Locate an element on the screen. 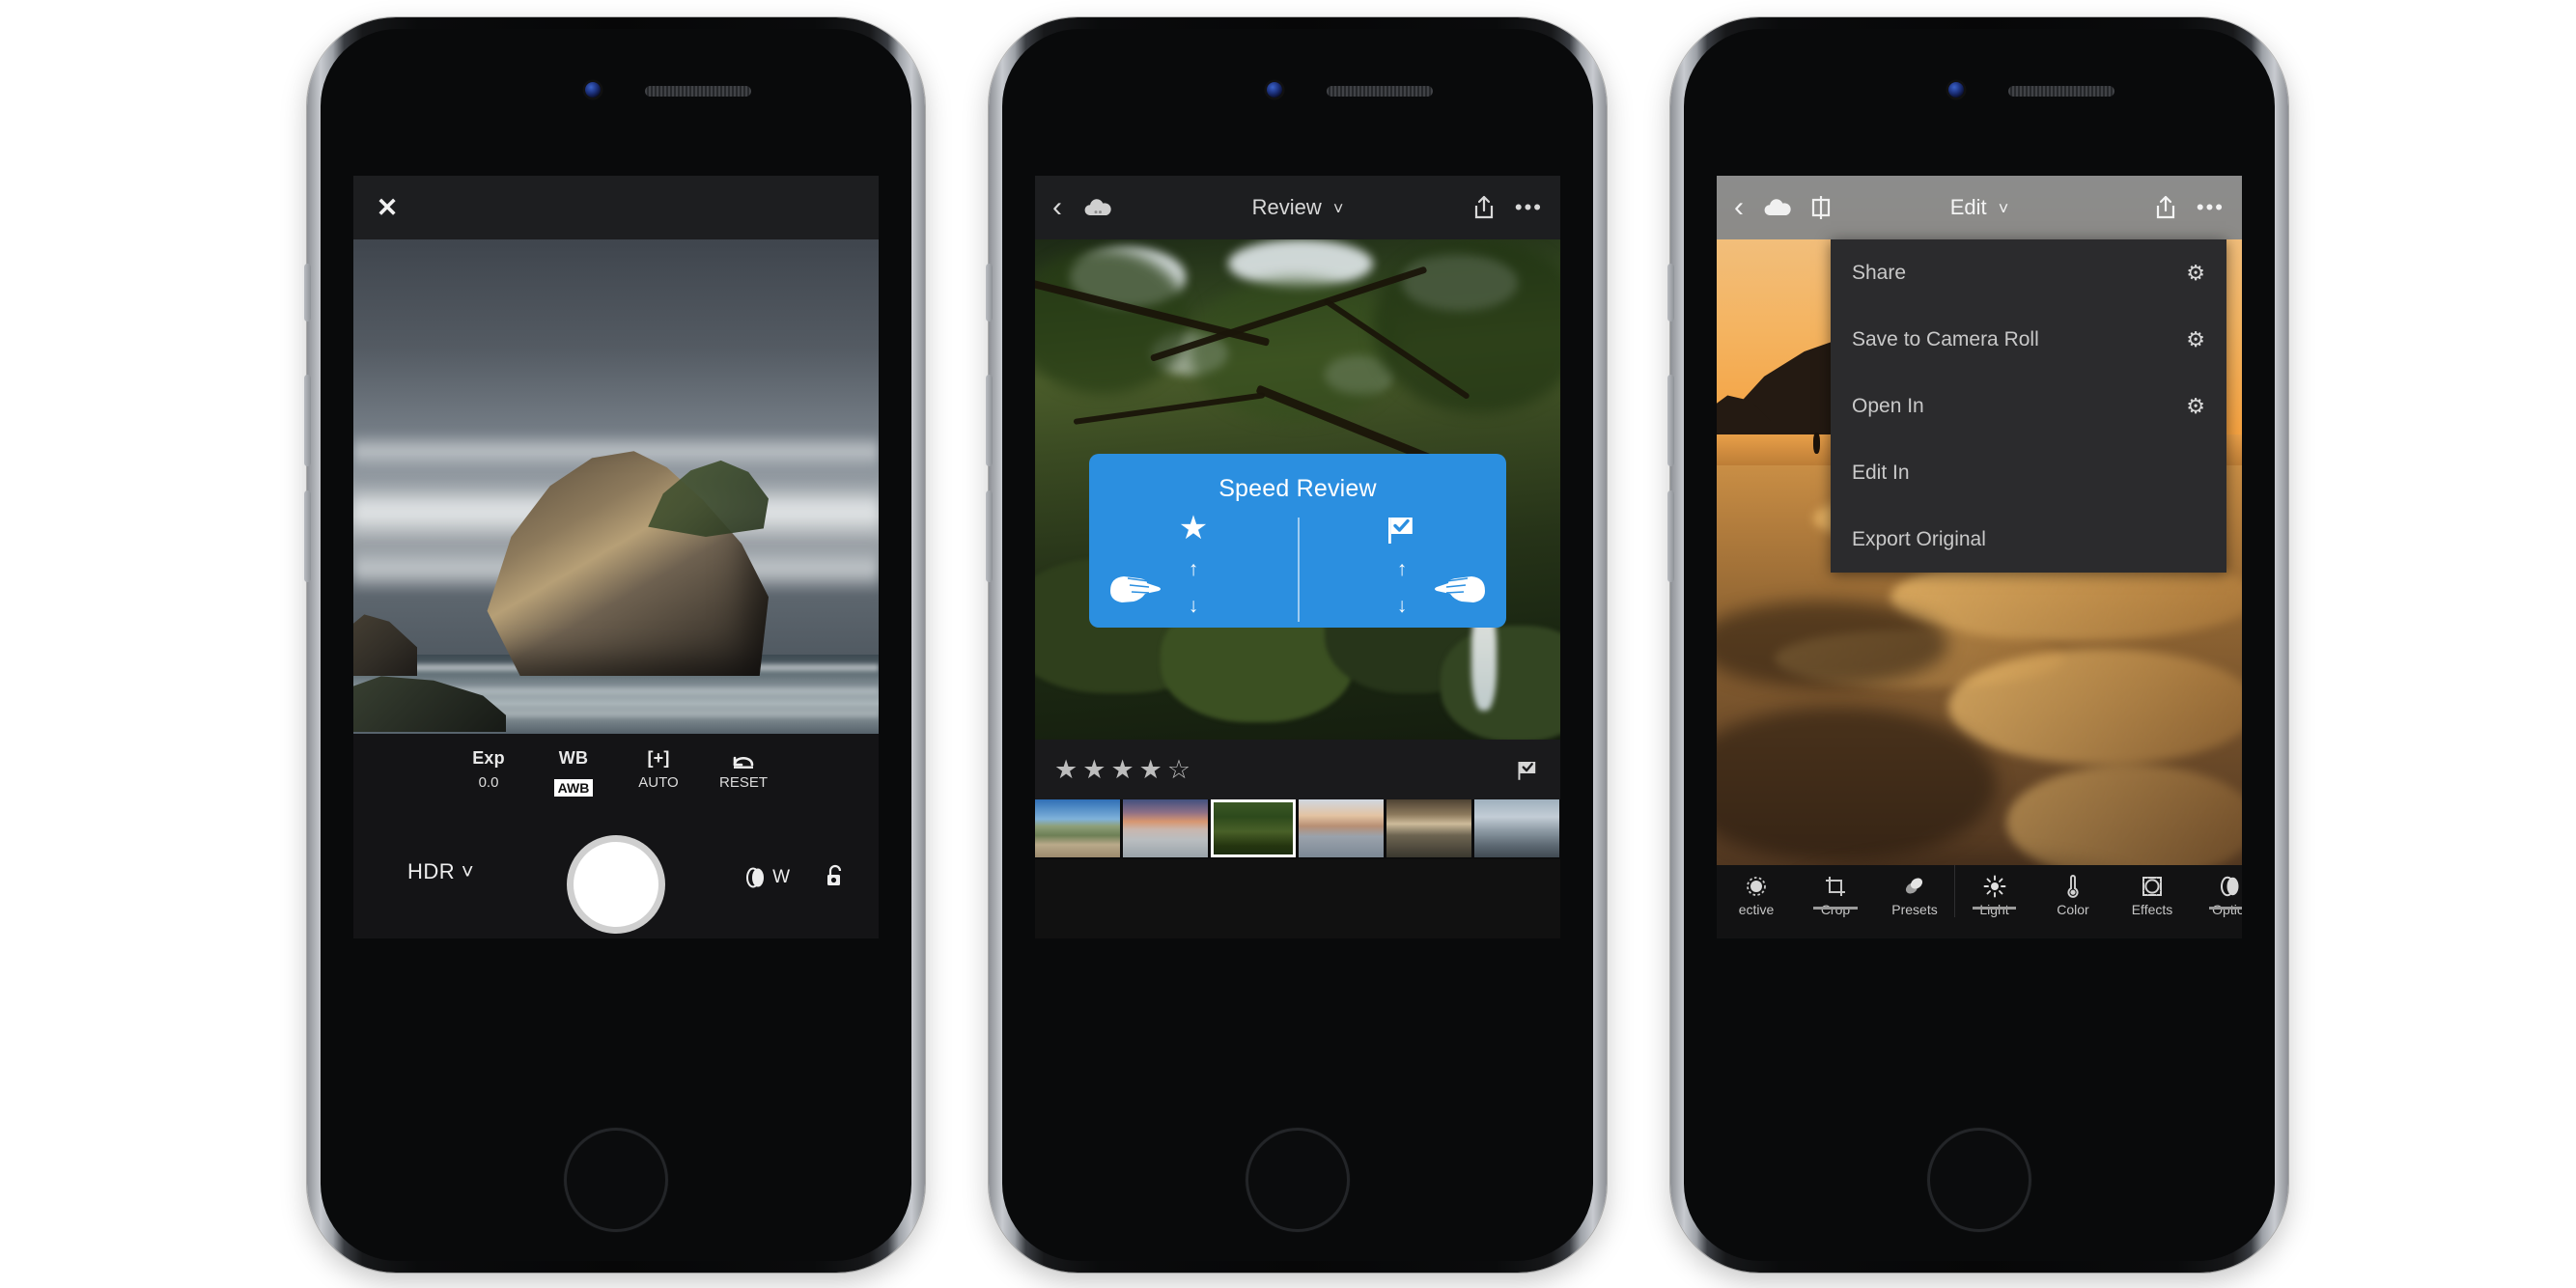 Image resolution: width=2576 pixels, height=1288 pixels. camera-controls: Exp 0.0 WB AWB [+] AUTO RESET HDR ˅ W is located at coordinates (616, 836).